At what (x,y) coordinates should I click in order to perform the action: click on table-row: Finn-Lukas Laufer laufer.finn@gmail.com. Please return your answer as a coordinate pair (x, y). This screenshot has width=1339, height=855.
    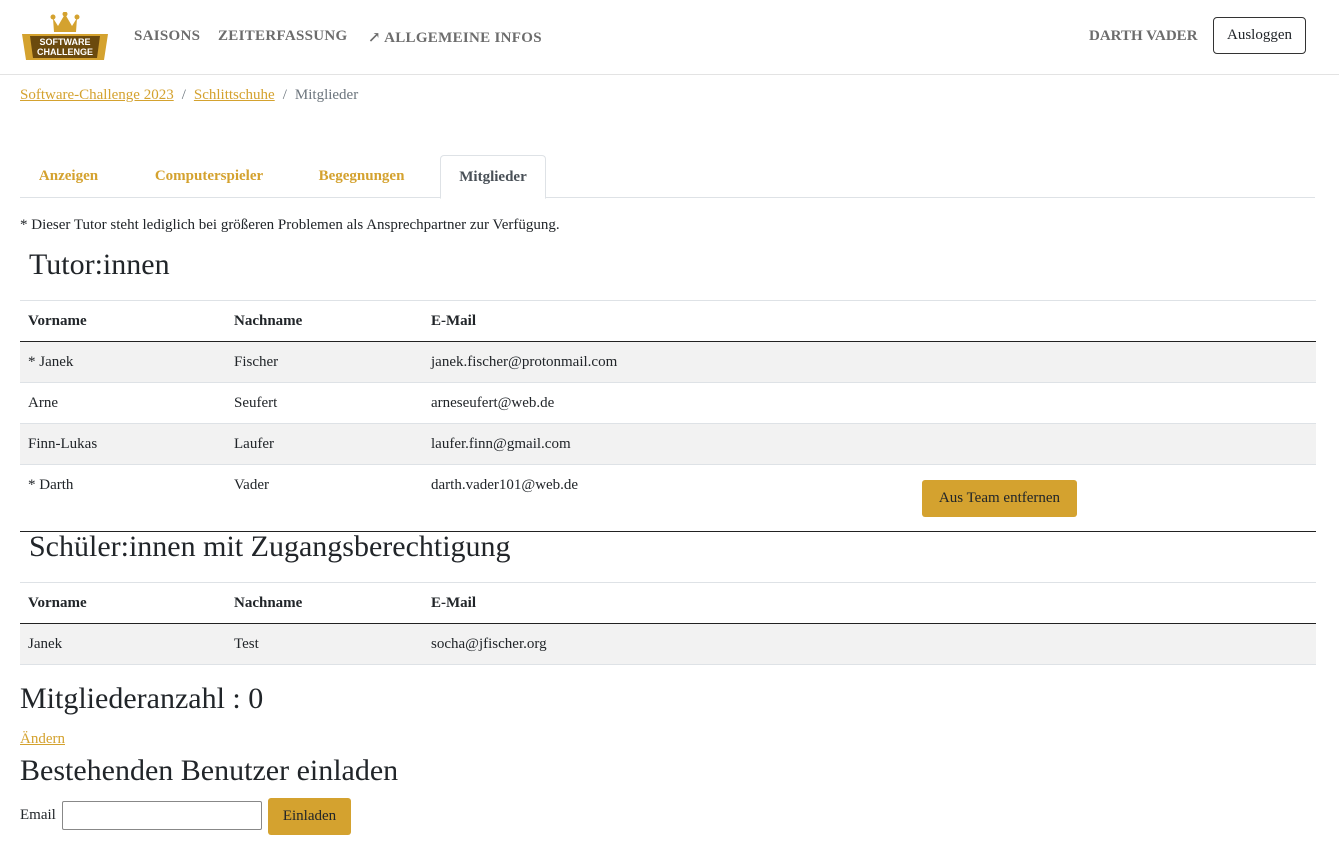
    Looking at the image, I should click on (668, 444).